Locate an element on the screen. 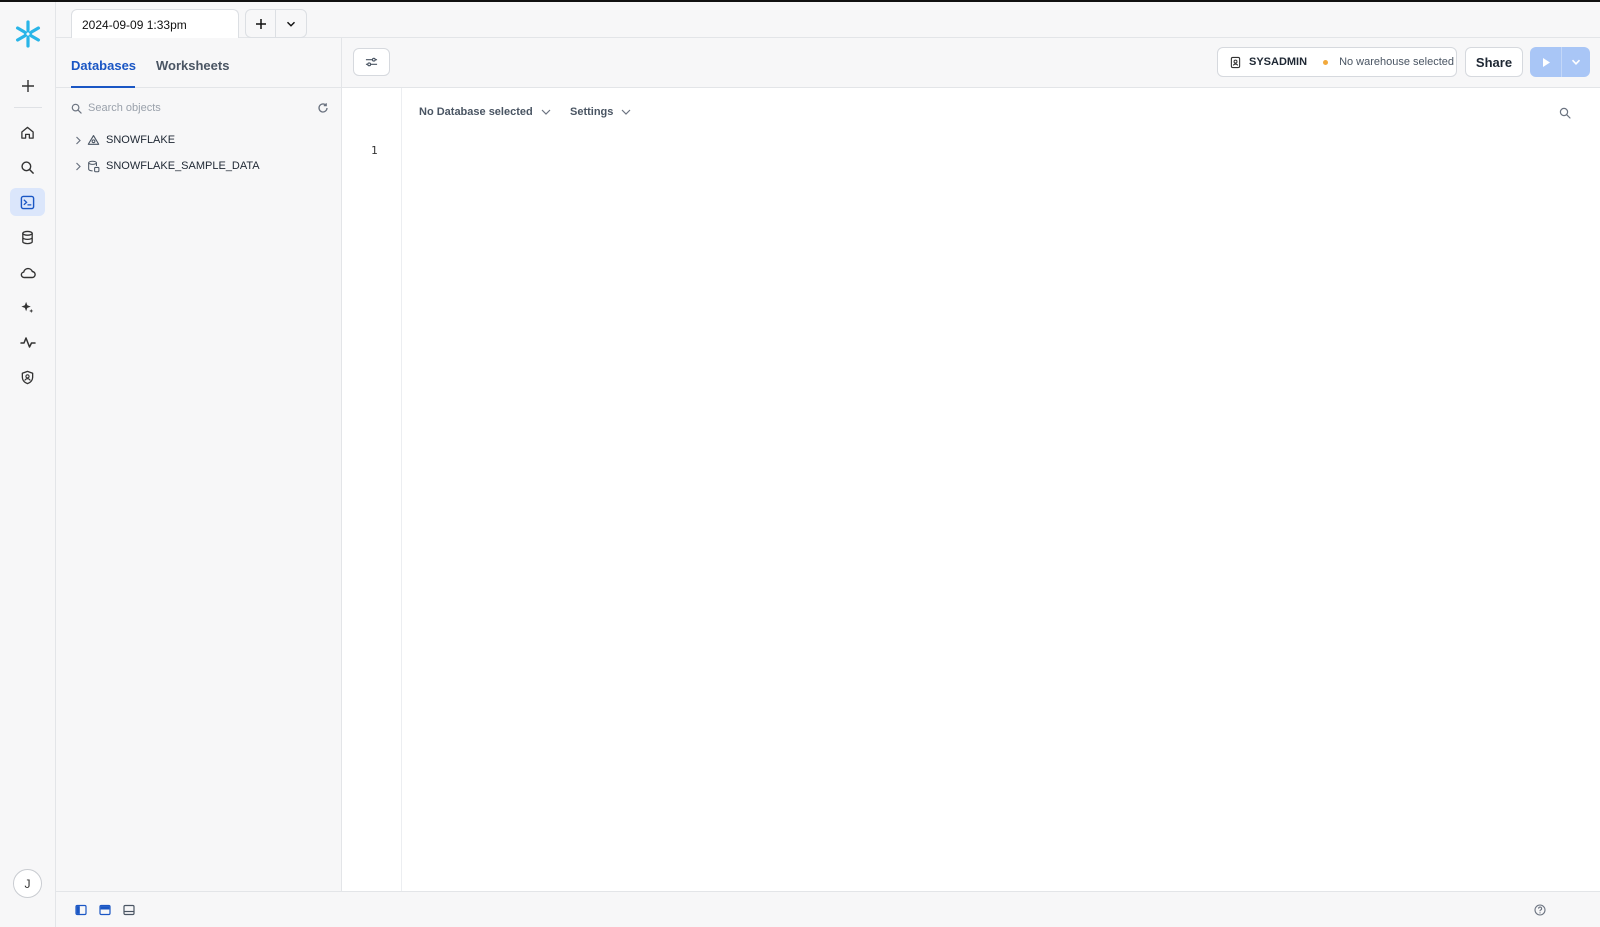 This screenshot has width=1600, height=927. nav-rail: J is located at coordinates (28, 464).